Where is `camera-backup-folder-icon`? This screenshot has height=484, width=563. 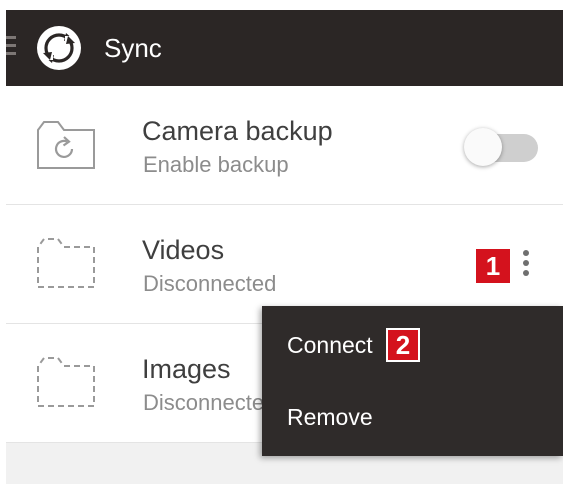
camera-backup-folder-icon is located at coordinates (66, 145).